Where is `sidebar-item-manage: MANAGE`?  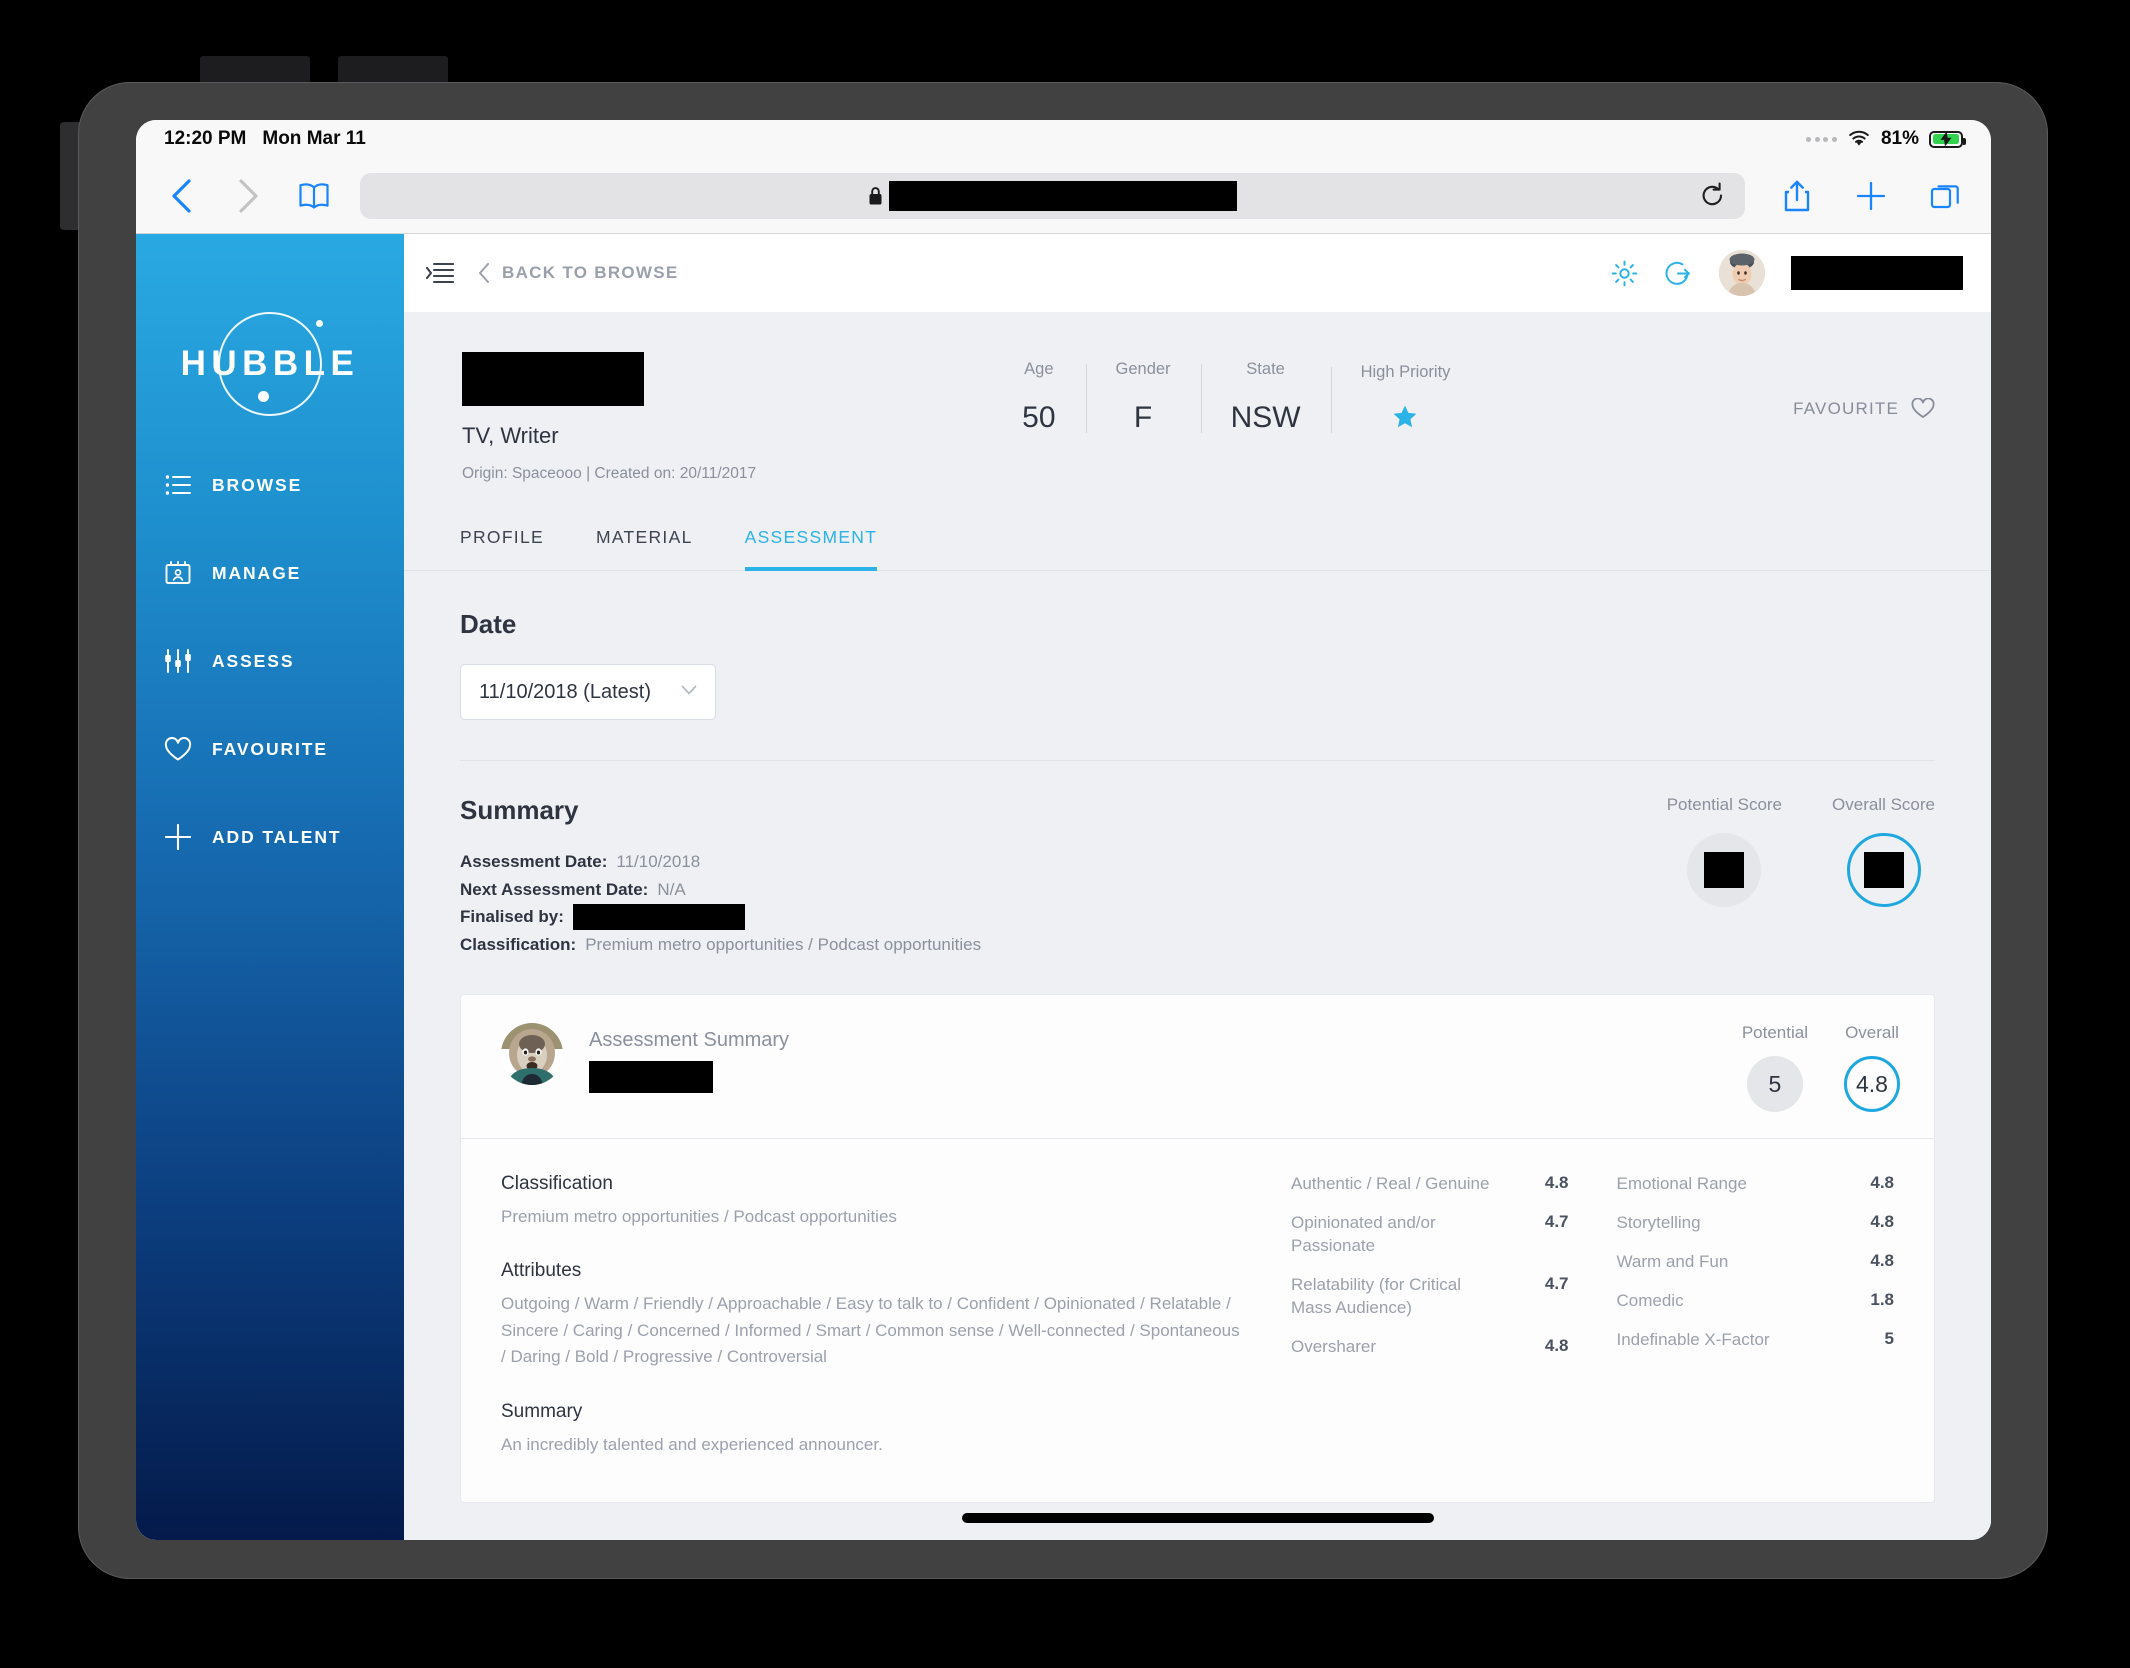 sidebar-item-manage: MANAGE is located at coordinates (270, 573).